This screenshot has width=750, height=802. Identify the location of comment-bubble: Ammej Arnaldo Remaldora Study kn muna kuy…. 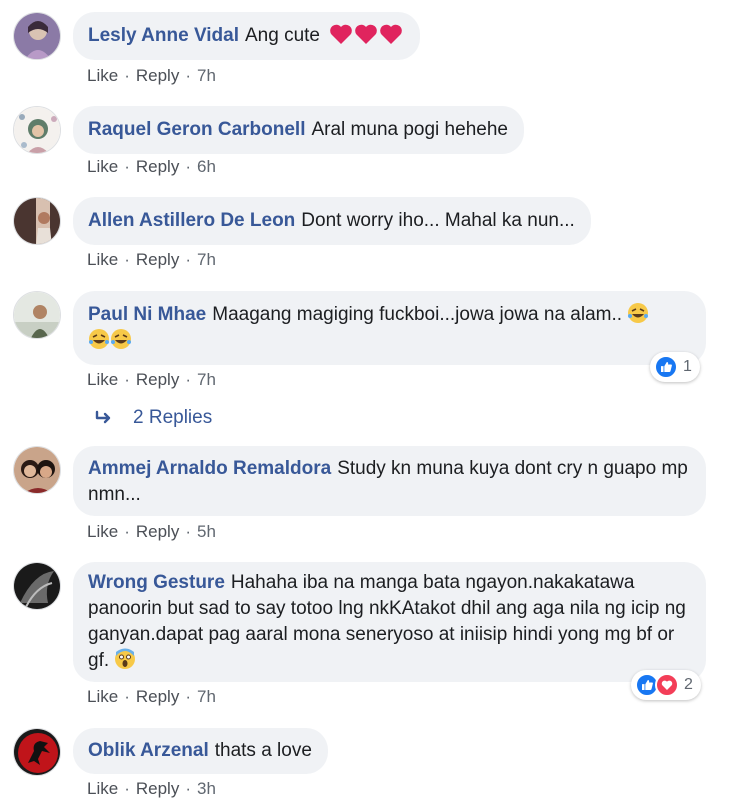
(389, 481).